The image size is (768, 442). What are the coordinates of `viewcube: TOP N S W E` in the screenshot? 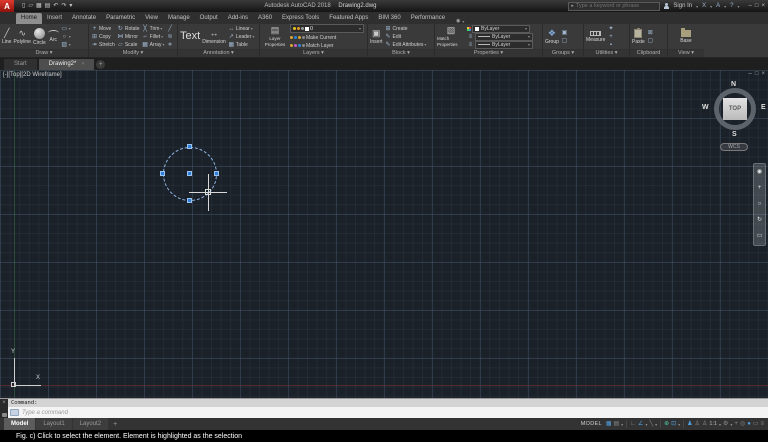 It's located at (735, 113).